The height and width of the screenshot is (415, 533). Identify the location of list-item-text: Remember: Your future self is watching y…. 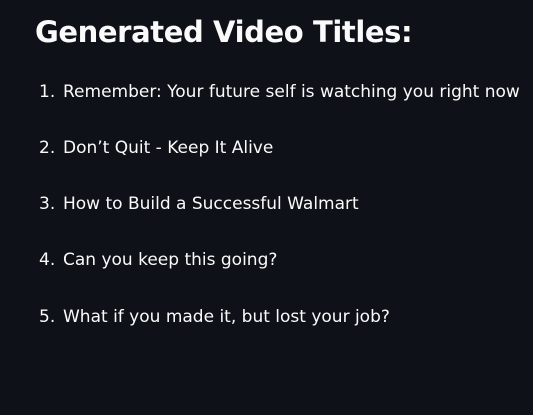
(291, 92).